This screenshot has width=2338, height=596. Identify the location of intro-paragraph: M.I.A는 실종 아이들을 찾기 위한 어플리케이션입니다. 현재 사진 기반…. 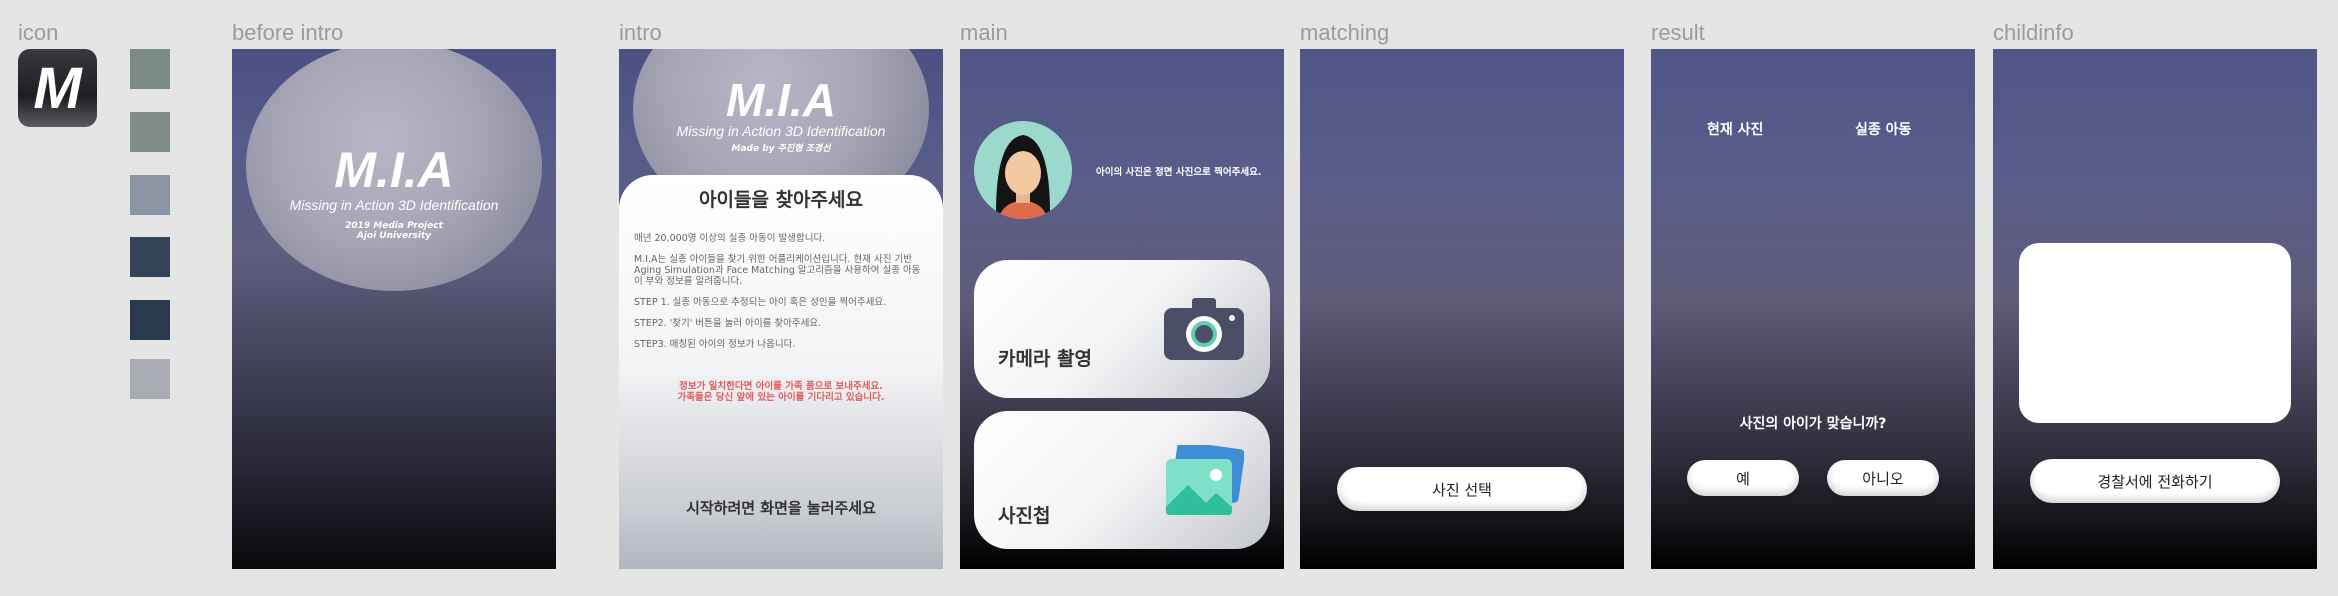
(777, 270).